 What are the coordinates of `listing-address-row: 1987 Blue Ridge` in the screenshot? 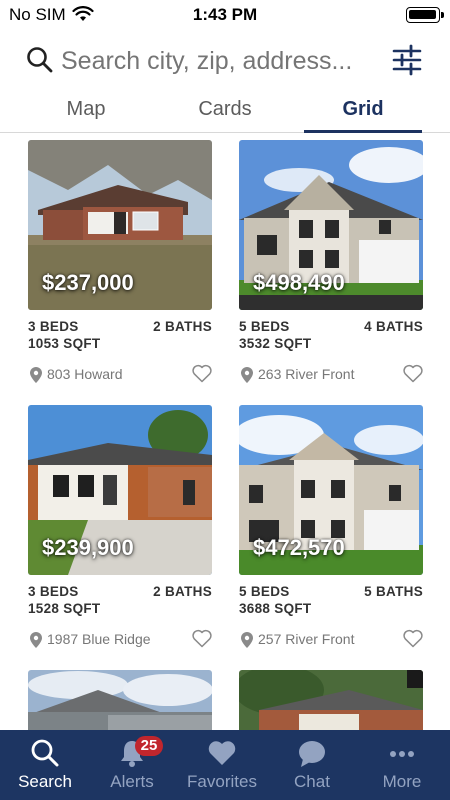 It's located at (120, 640).